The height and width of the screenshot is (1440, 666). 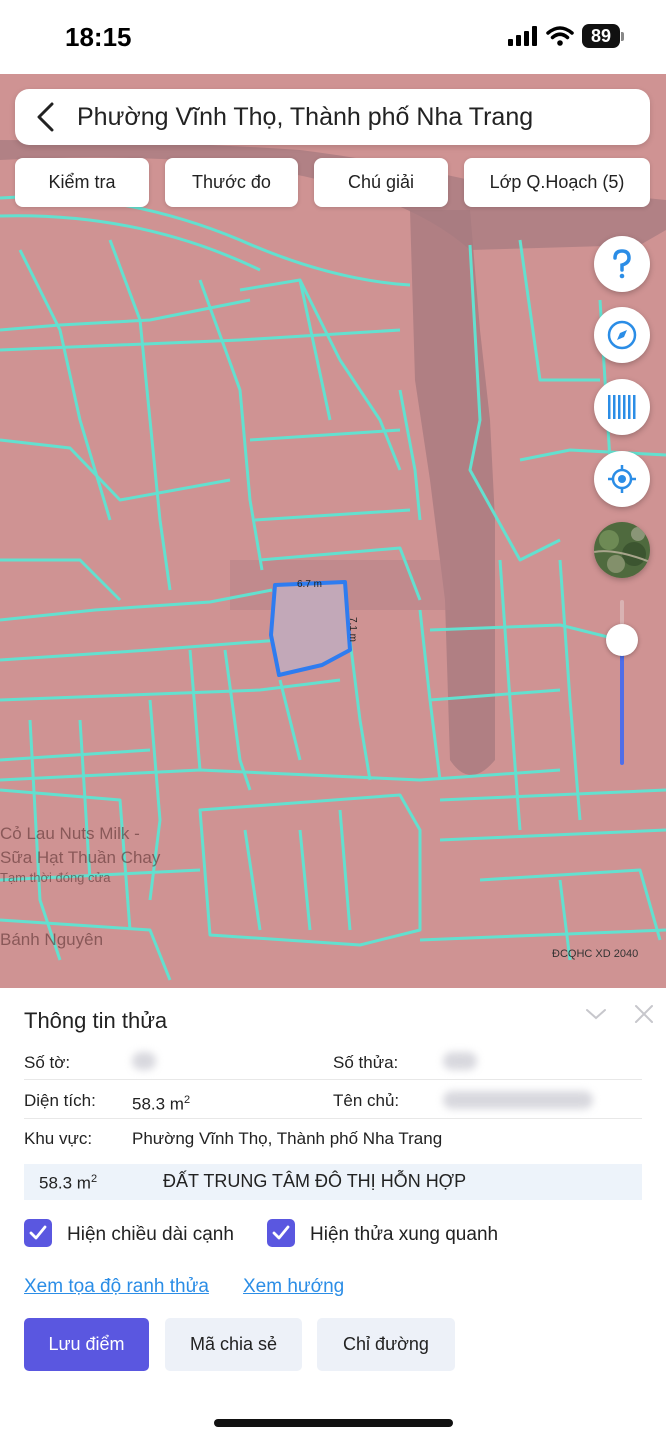 I want to click on home-indicator, so click(x=333, y=1423).